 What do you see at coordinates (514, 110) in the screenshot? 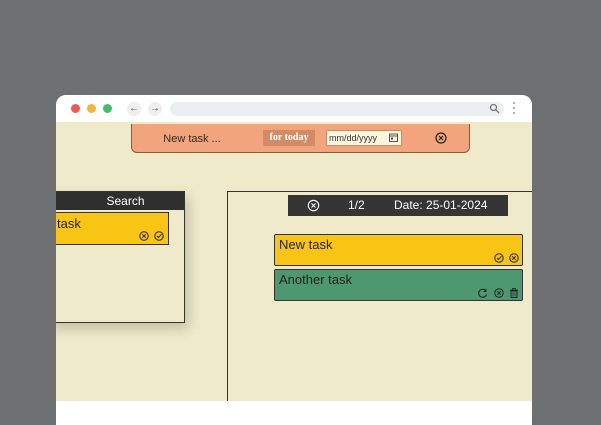
I see `menu-kebab-icon` at bounding box center [514, 110].